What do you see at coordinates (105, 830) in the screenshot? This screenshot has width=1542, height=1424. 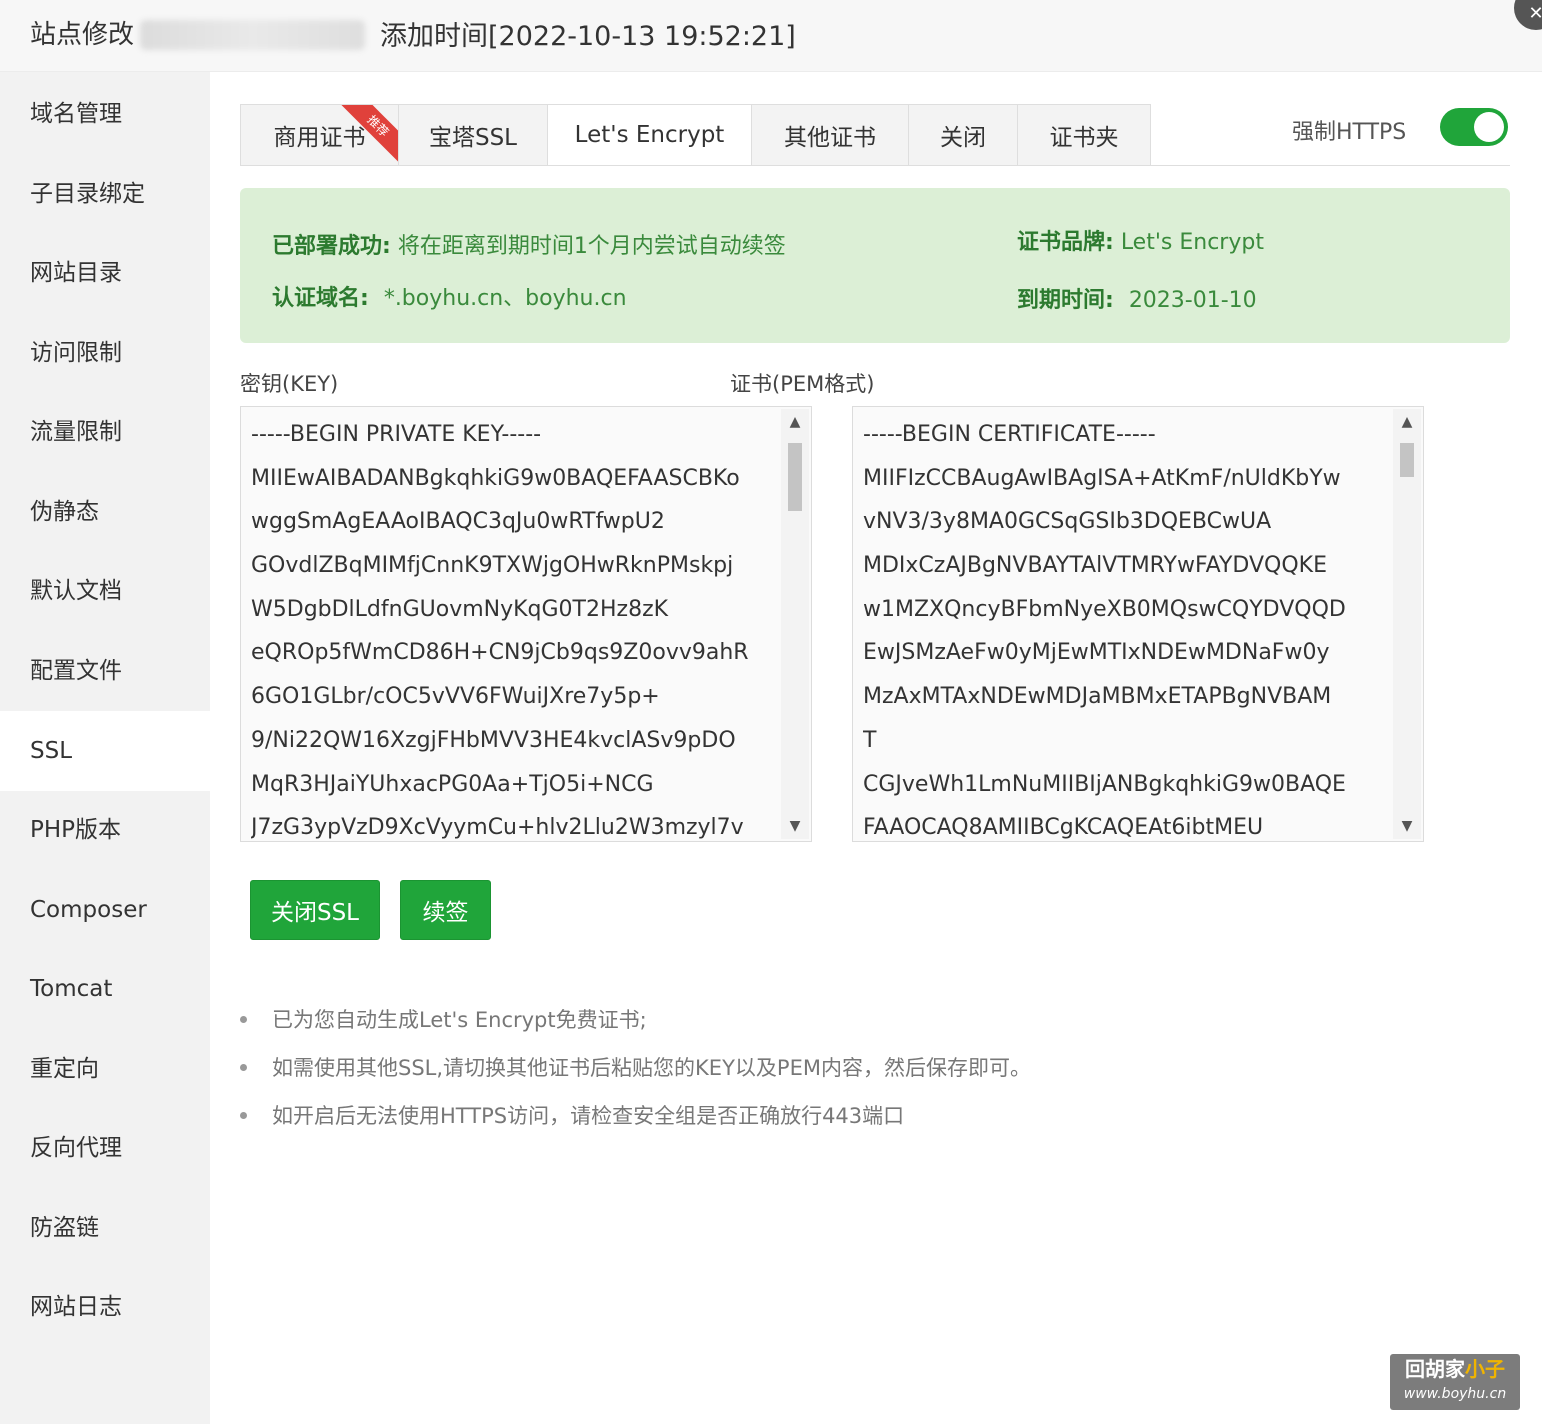 I see `sidebar-item-php: PHP版本` at bounding box center [105, 830].